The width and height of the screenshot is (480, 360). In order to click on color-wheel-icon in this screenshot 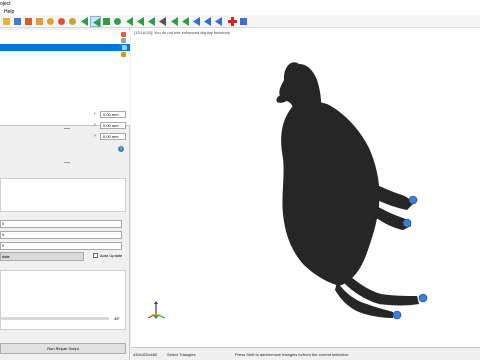, I will do `click(61, 21)`.